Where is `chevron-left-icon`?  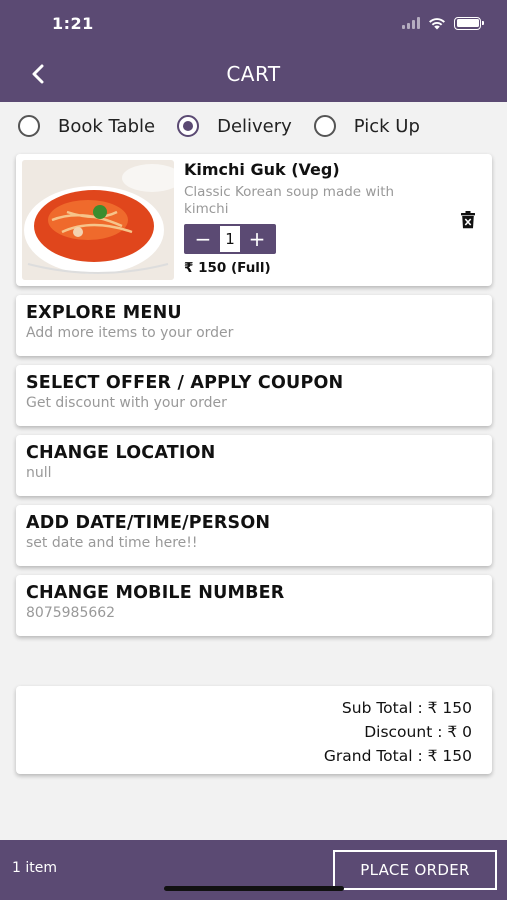
chevron-left-icon is located at coordinates (38, 74).